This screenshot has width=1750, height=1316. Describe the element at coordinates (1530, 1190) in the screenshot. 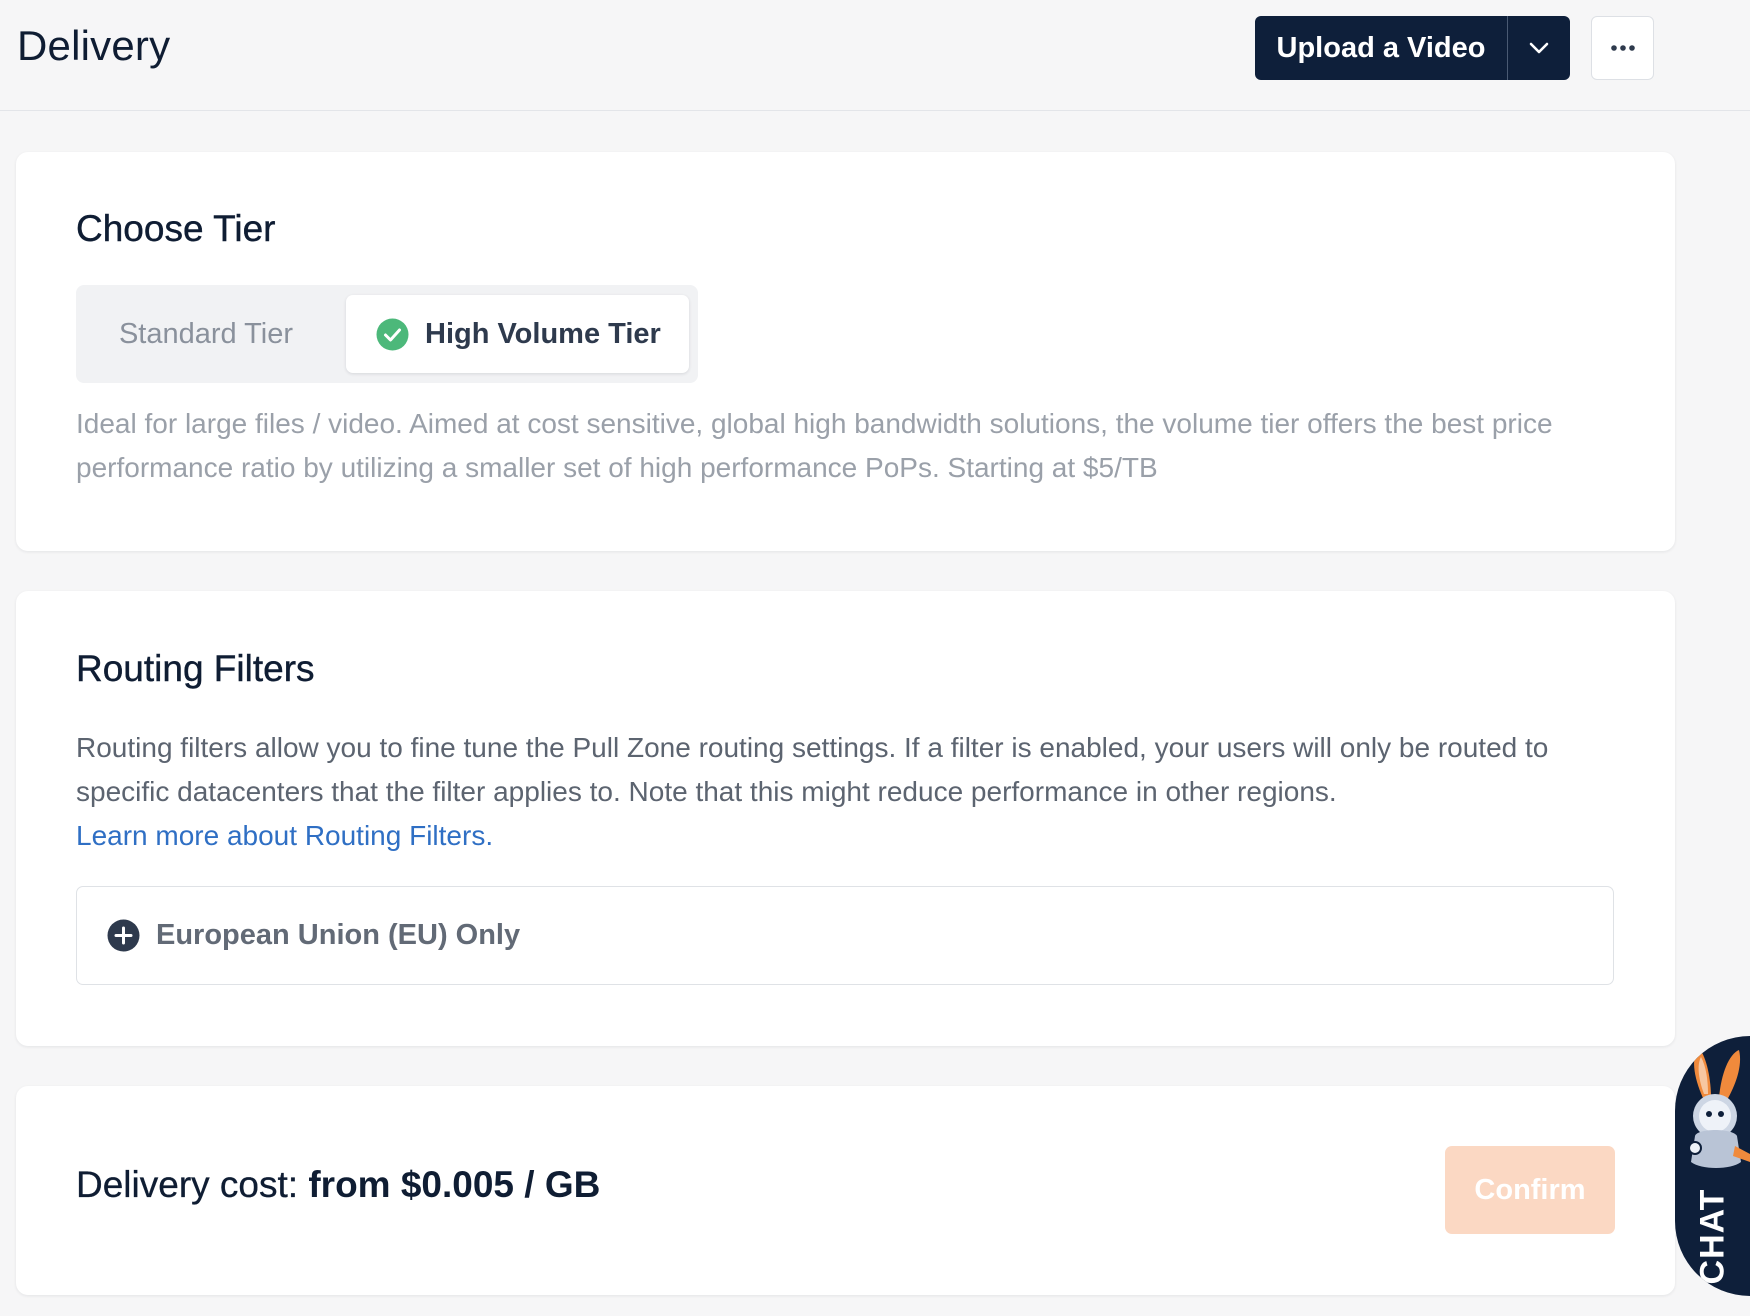

I see `confirm-button: Confirm` at that location.